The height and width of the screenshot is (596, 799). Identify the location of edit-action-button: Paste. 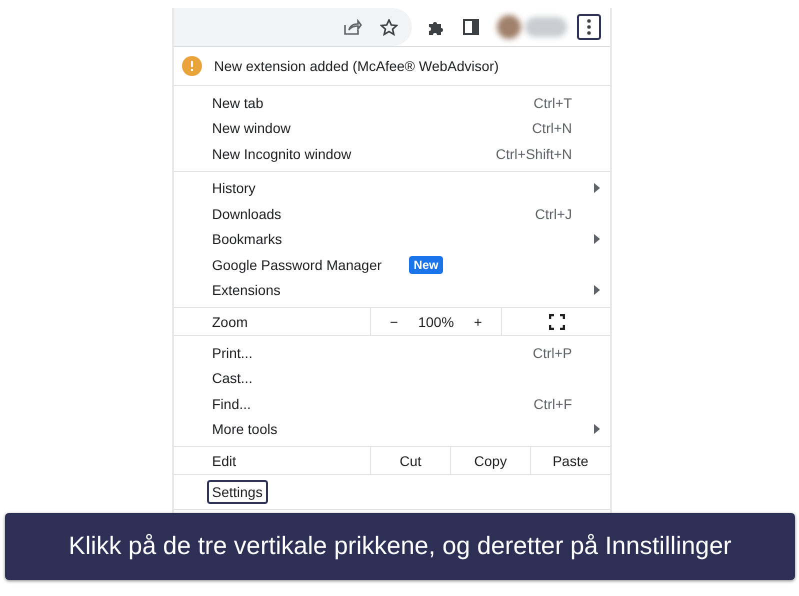
(570, 460).